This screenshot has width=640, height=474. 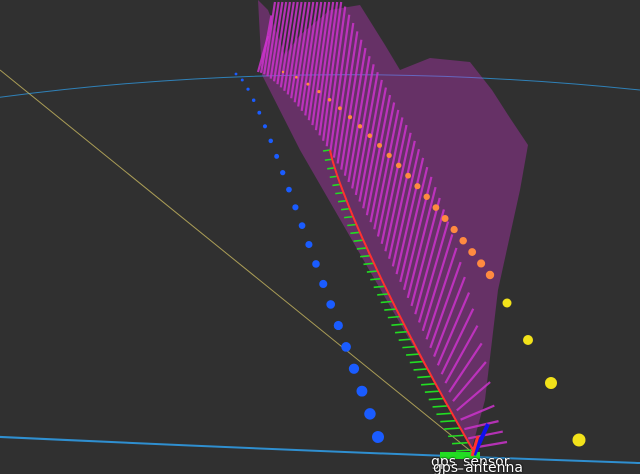 What do you see at coordinates (320, 449) in the screenshot?
I see `grid-ring-near` at bounding box center [320, 449].